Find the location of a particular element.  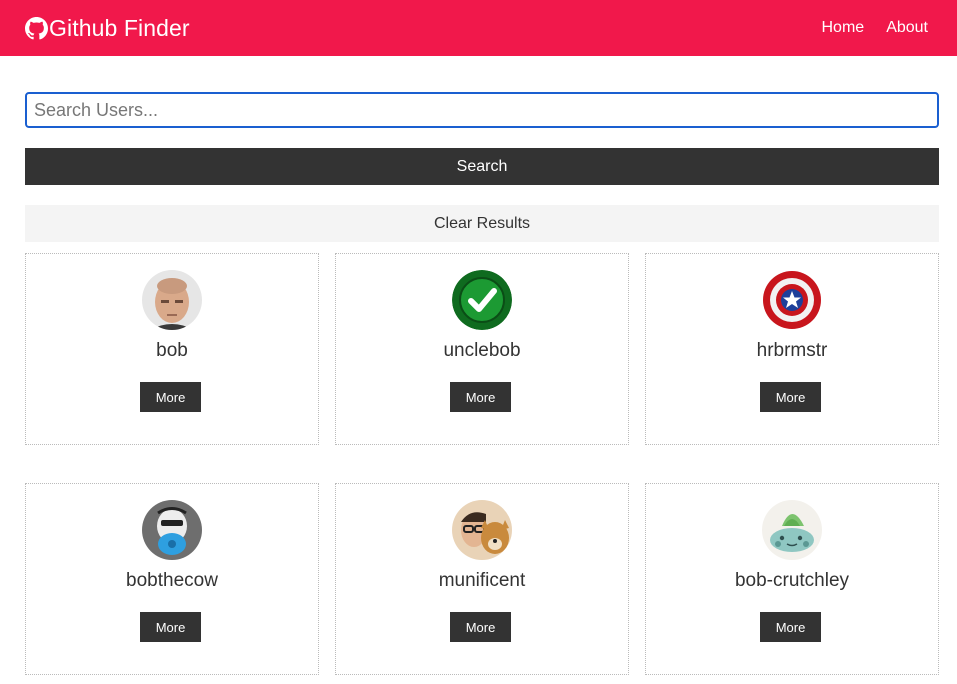

nav-link-home: Home is located at coordinates (843, 28).